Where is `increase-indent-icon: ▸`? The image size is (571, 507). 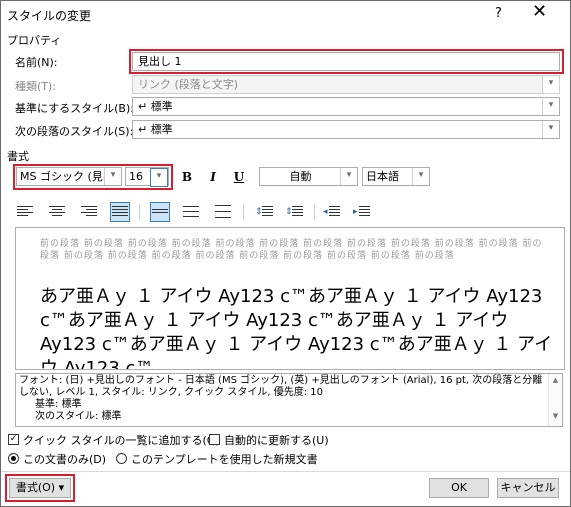
increase-indent-icon: ▸ is located at coordinates (362, 212).